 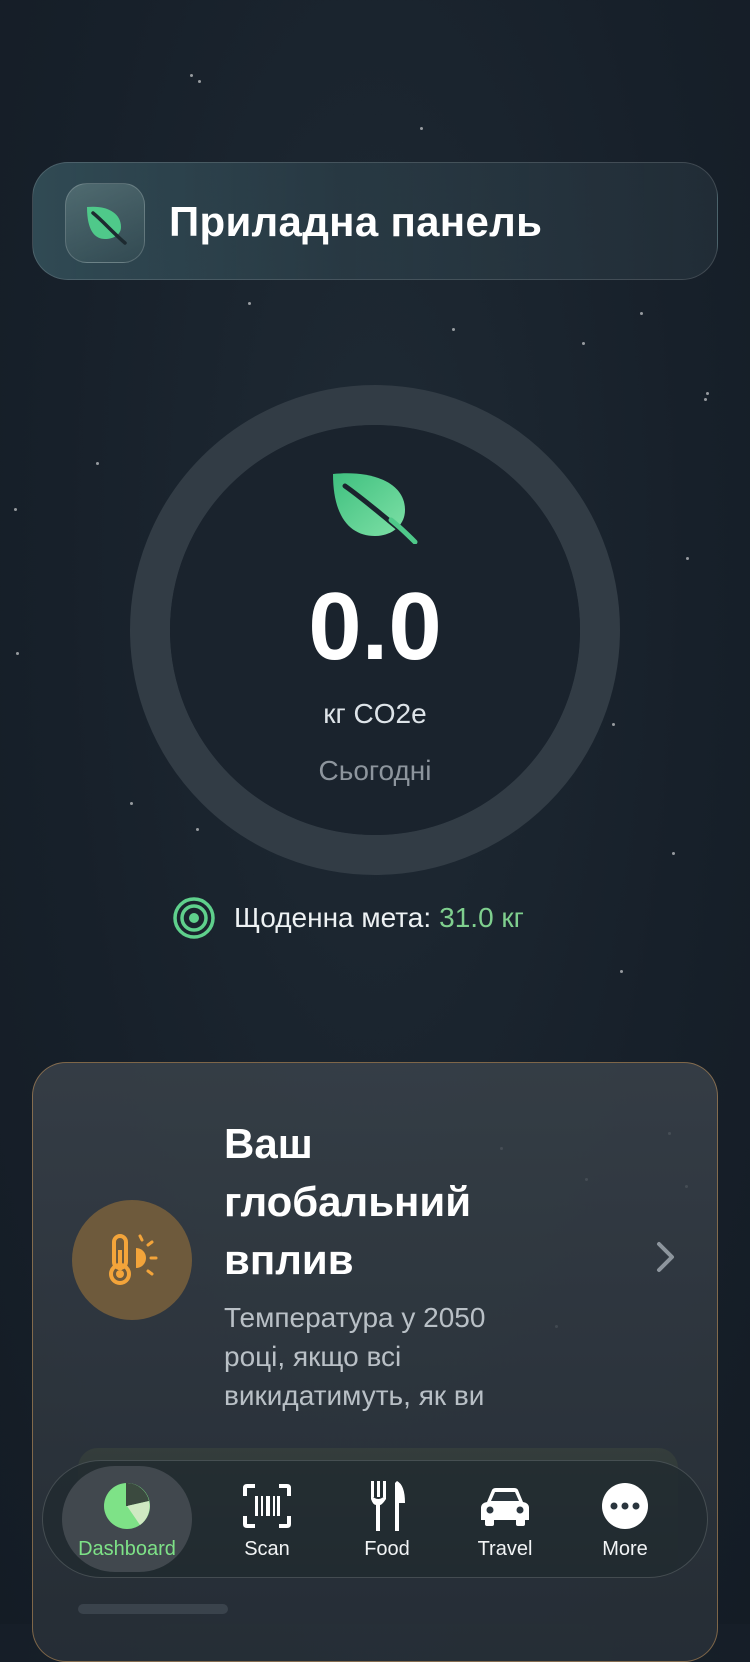 What do you see at coordinates (267, 1549) in the screenshot?
I see `tab-label: Scan` at bounding box center [267, 1549].